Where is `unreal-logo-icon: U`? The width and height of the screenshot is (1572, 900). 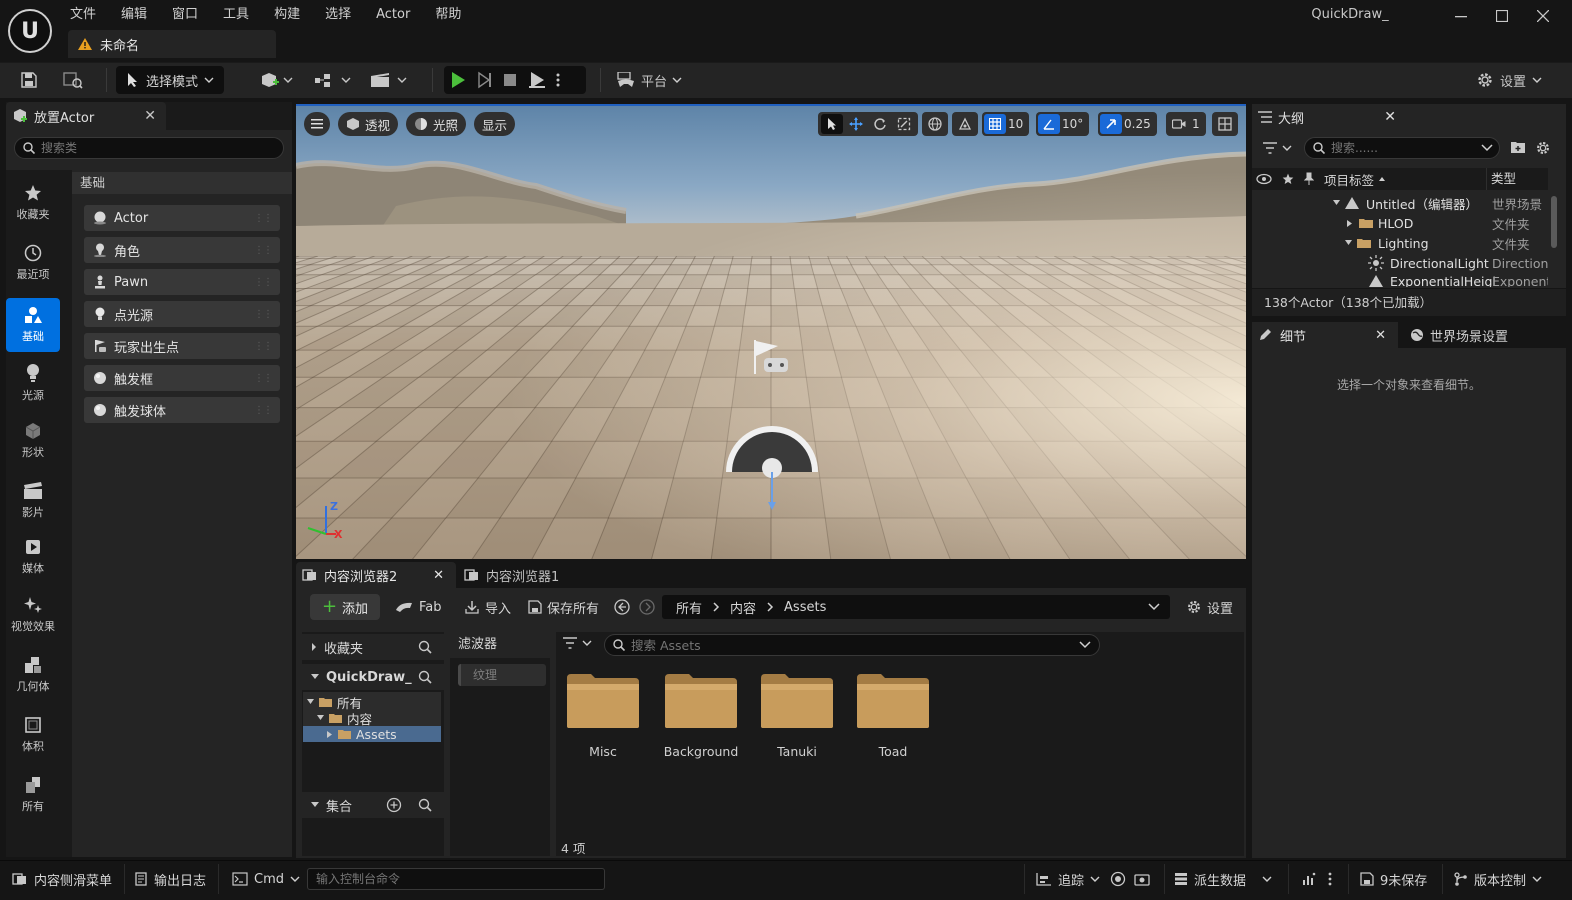 unreal-logo-icon: U is located at coordinates (30, 31).